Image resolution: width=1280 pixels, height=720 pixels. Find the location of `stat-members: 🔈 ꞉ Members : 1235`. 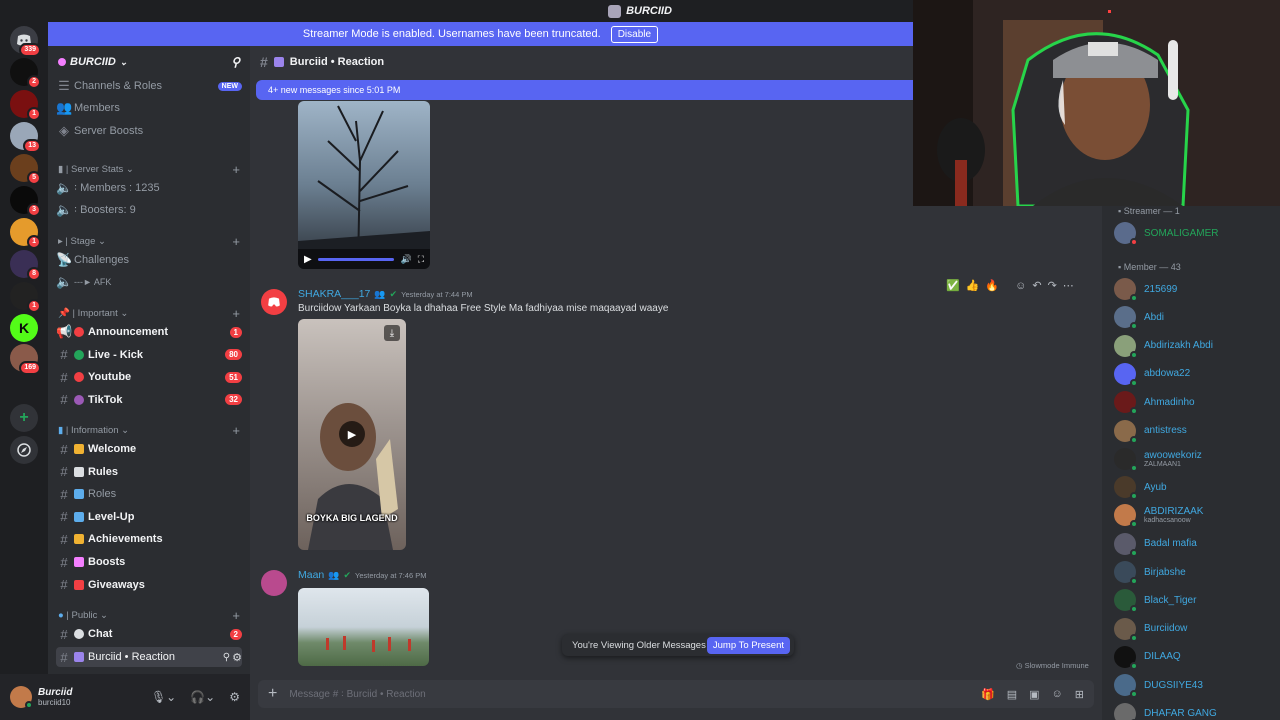

stat-members: 🔈 ꞉ Members : 1235 is located at coordinates (149, 188).